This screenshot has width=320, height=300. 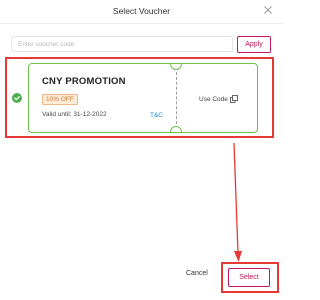 I want to click on cancel-button: Cancel, so click(x=197, y=273).